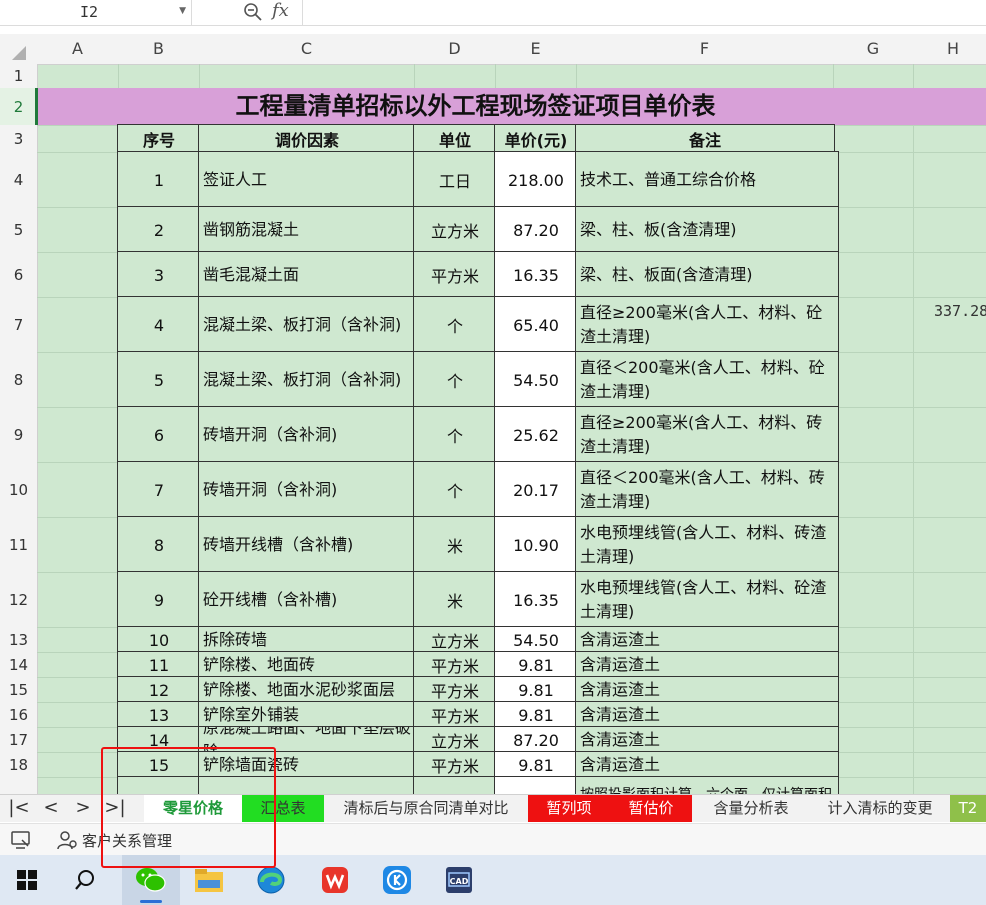 The width and height of the screenshot is (986, 905). Describe the element at coordinates (309, 765) in the screenshot. I see `table-cell-factor: 铲除墙面瓷砖` at that location.